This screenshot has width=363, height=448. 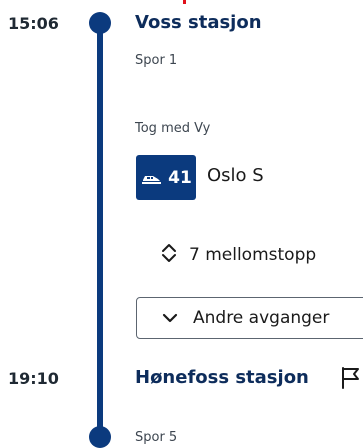 What do you see at coordinates (180, 177) in the screenshot?
I see `line-number: 41` at bounding box center [180, 177].